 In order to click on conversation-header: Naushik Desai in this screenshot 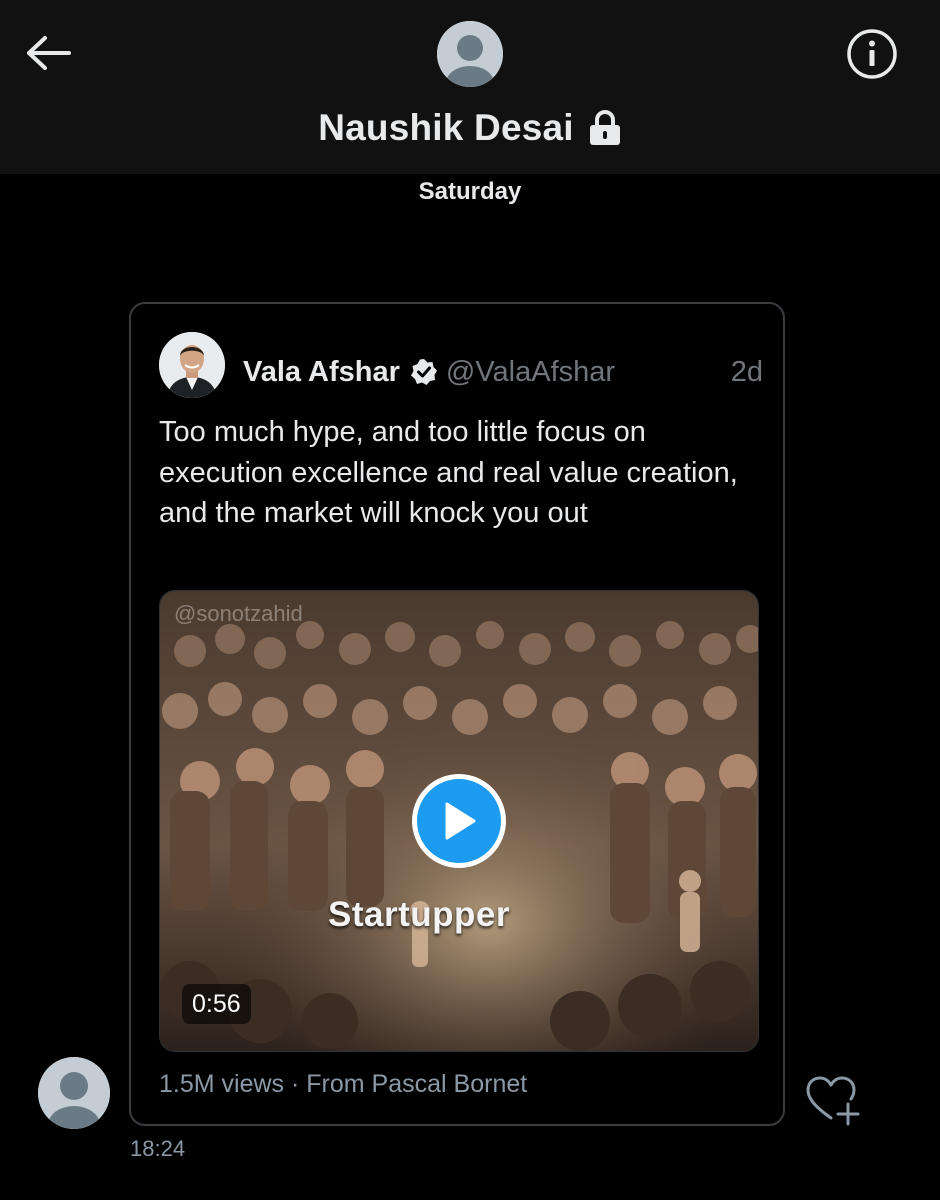, I will do `click(470, 87)`.